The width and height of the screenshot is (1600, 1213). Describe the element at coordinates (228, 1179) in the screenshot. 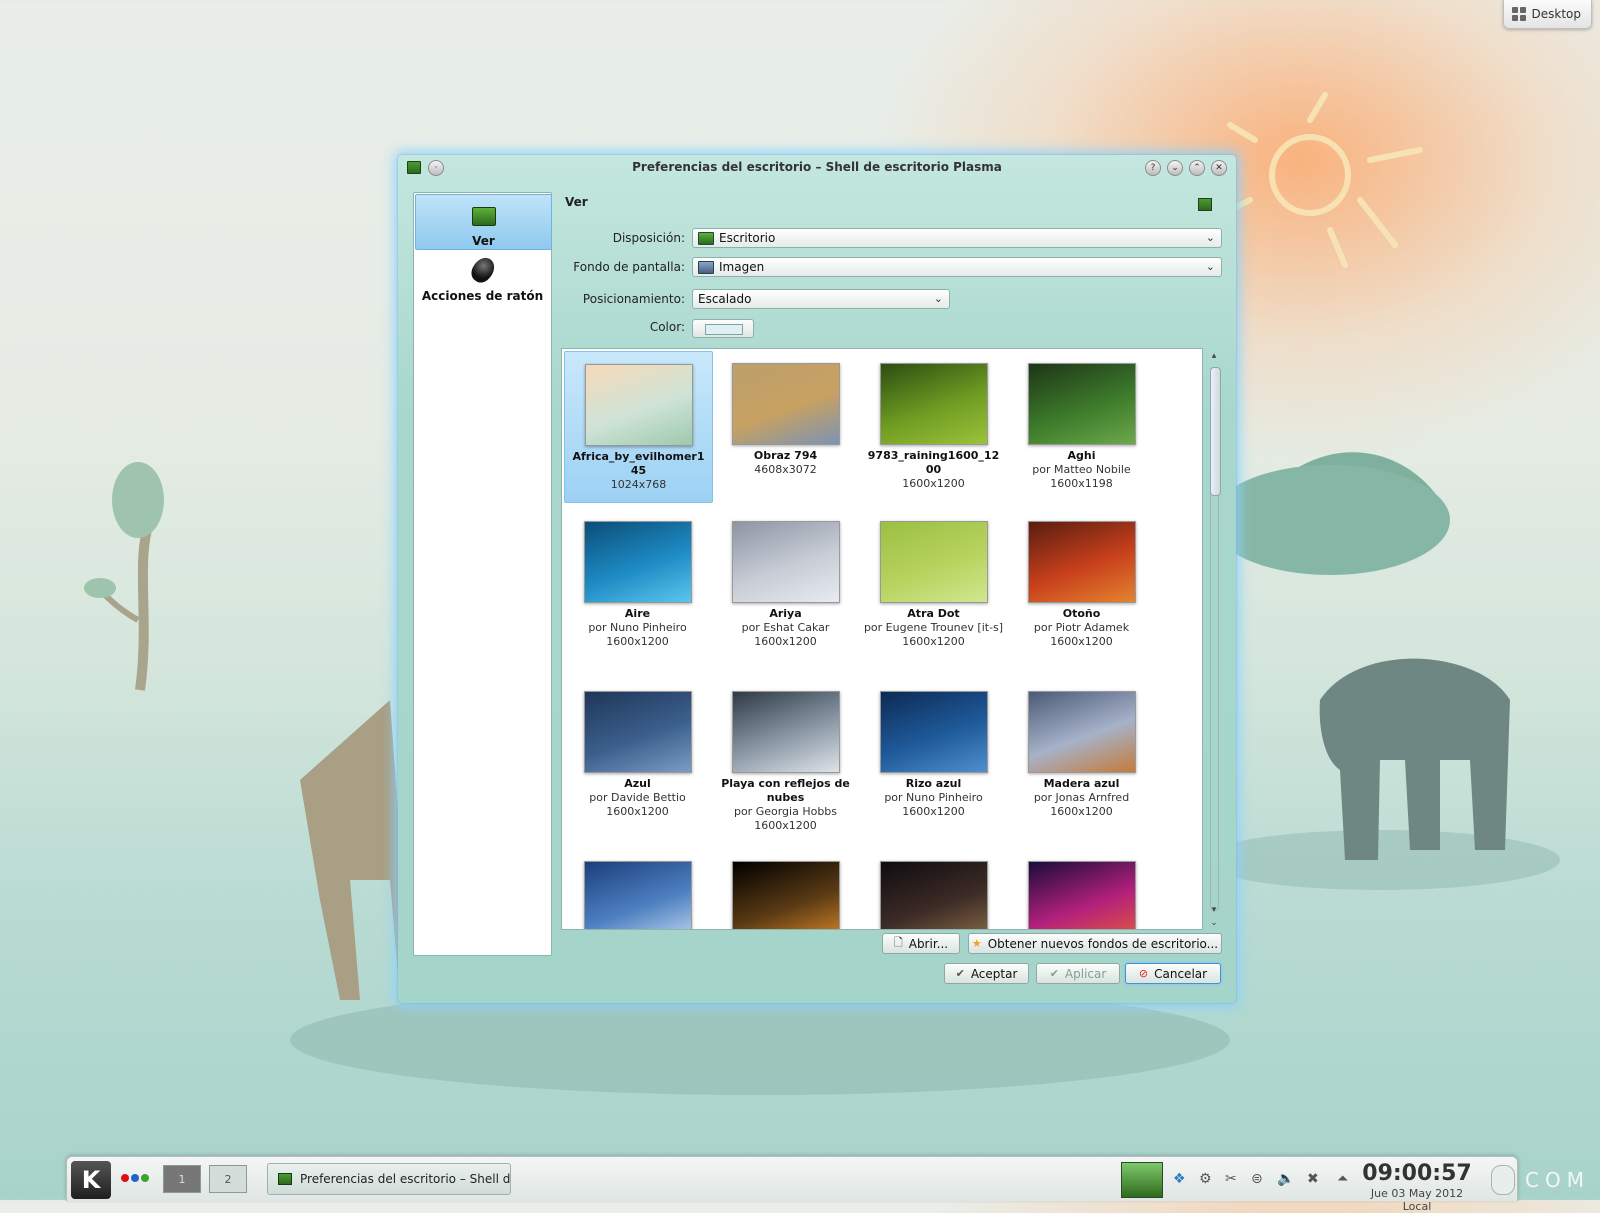

I see `pager-desktop-2: 2` at that location.